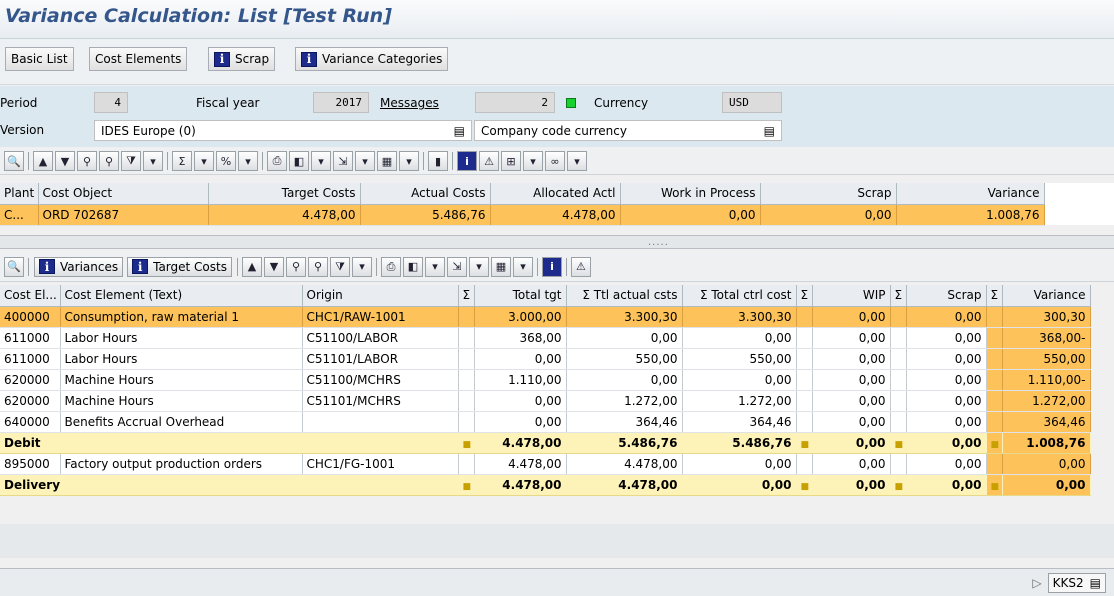  What do you see at coordinates (624, 317) in the screenshot?
I see `total-actual-cell: 3.300,30` at bounding box center [624, 317].